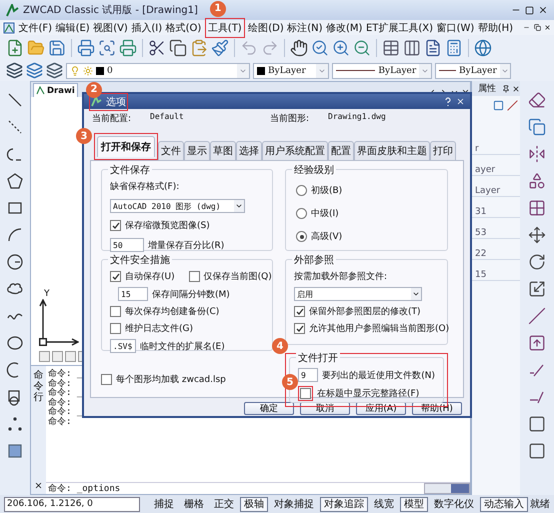 This screenshot has width=554, height=513. What do you see at coordinates (35, 27) in the screenshot?
I see `menu-item: 文件(F)` at bounding box center [35, 27].